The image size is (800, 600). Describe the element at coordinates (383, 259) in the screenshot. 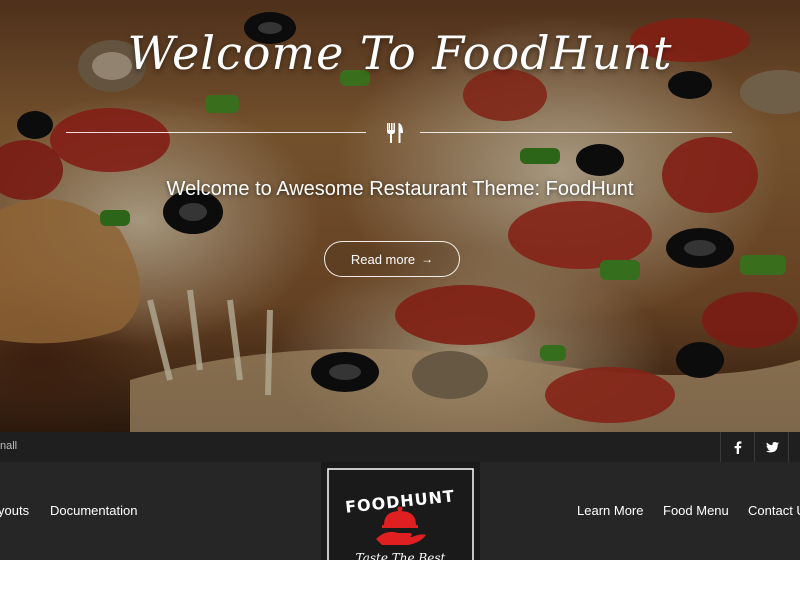

I see `read-more-label: Read more` at that location.